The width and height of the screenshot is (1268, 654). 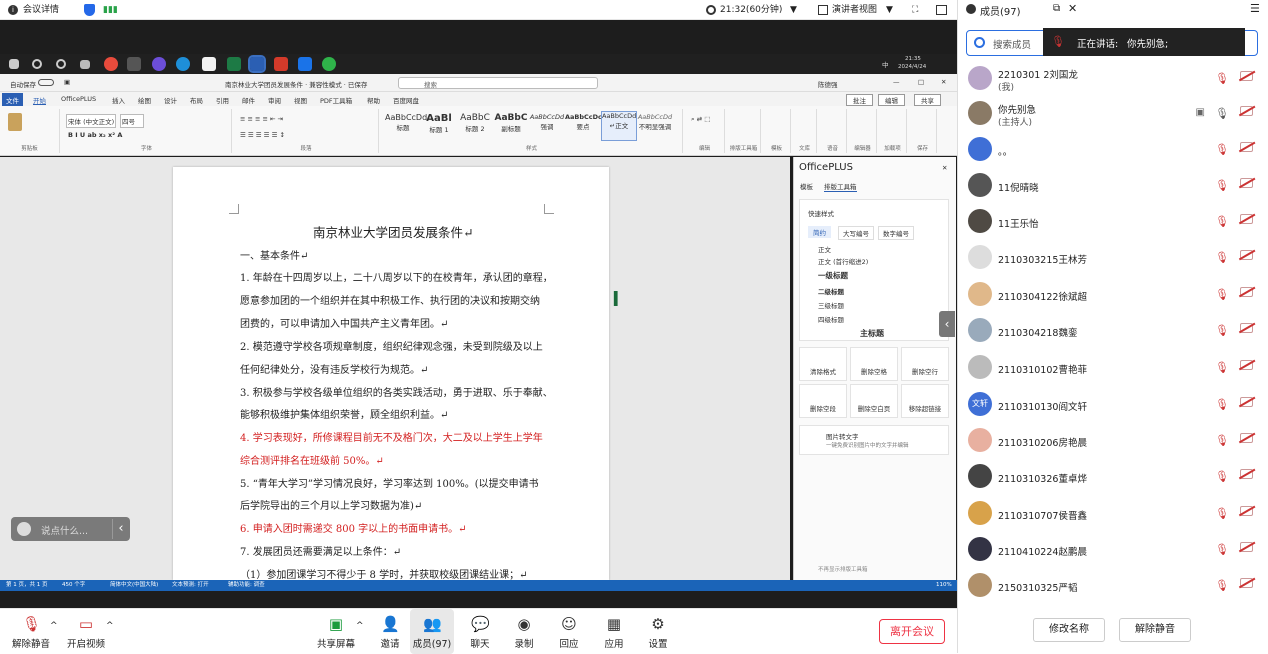 What do you see at coordinates (944, 168) in the screenshot?
I see `panel-close-icon: ✕` at bounding box center [944, 168].